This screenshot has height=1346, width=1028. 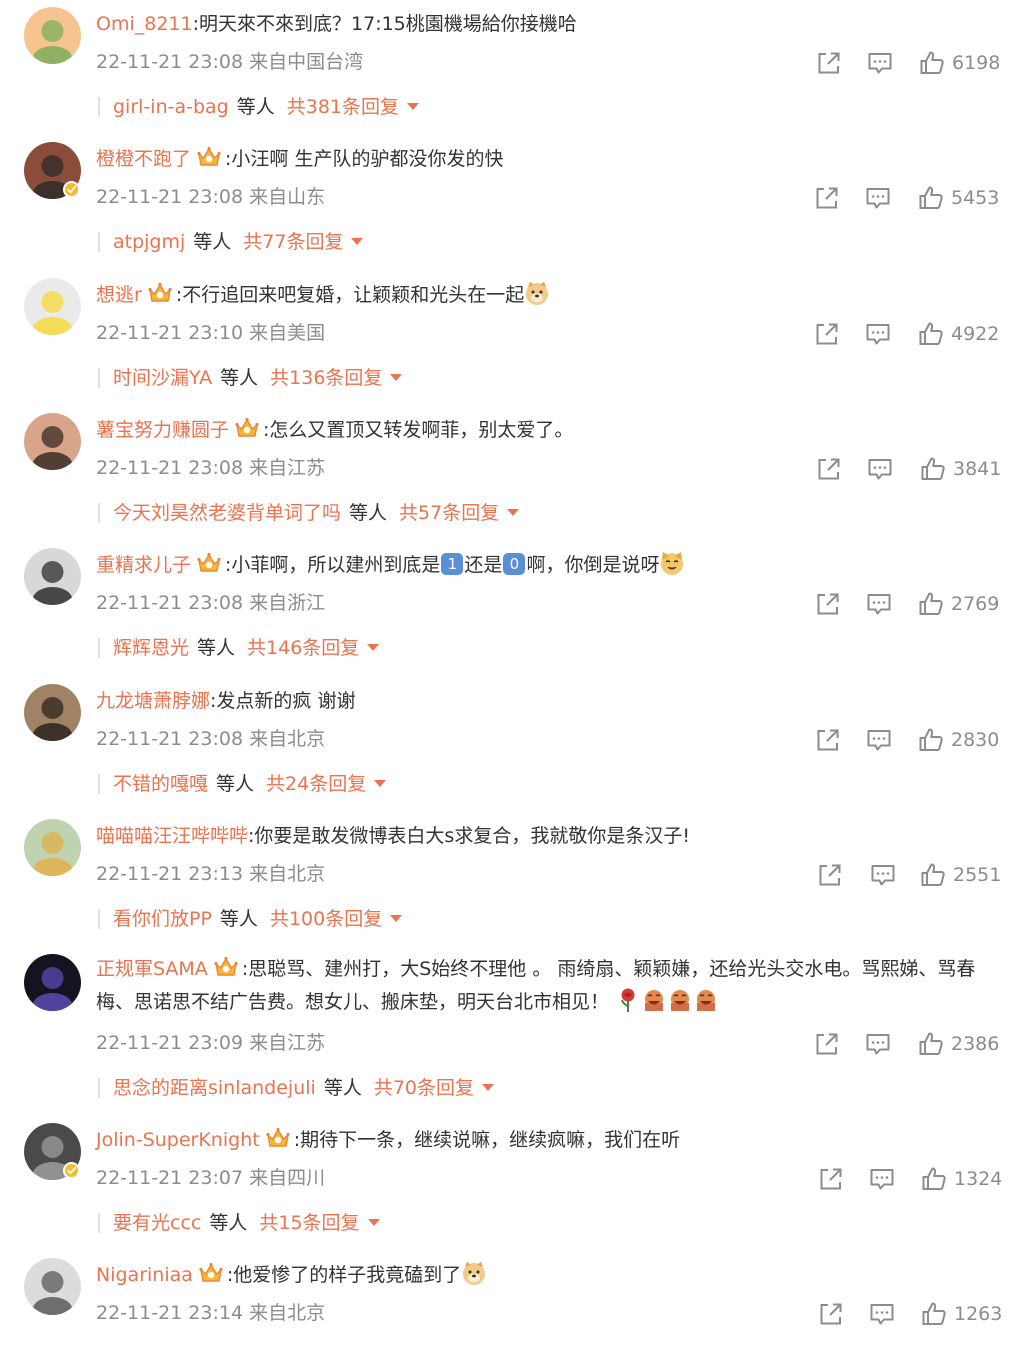 I want to click on comment-text: :不行追回来吧复婚，让颖颖和光头在一起, so click(x=350, y=295).